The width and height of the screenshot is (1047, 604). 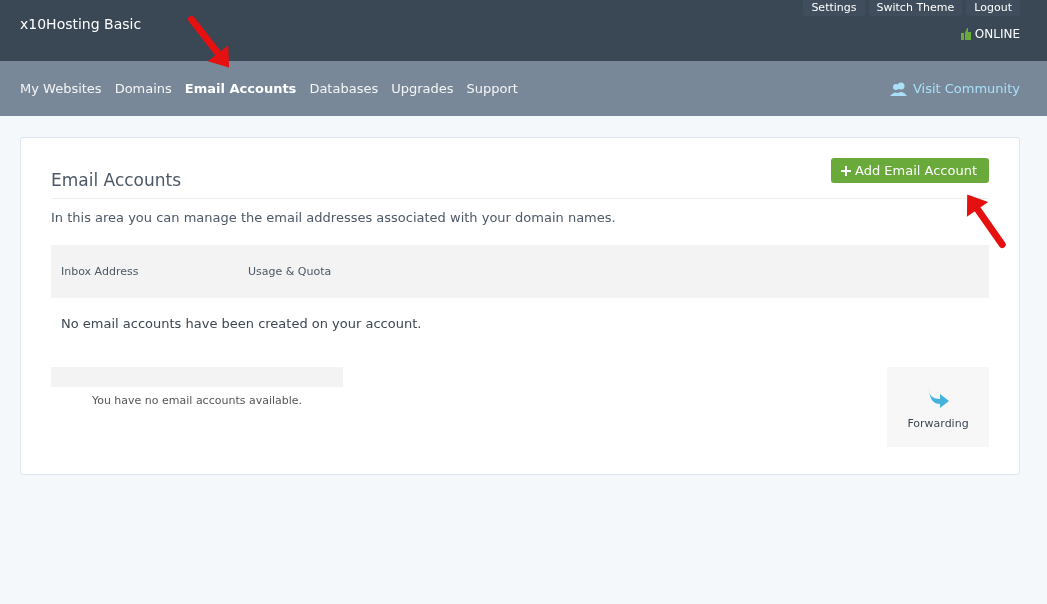 I want to click on header-link: Switch Theme, so click(x=915, y=8).